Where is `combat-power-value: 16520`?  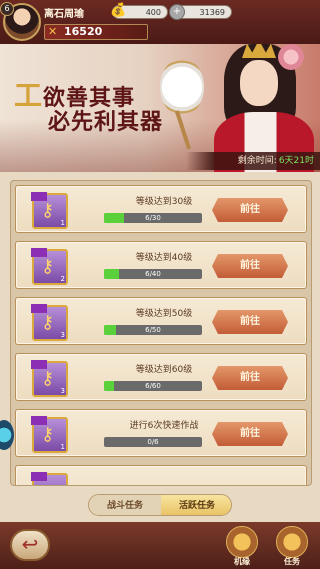 combat-power-value: 16520 is located at coordinates (83, 31).